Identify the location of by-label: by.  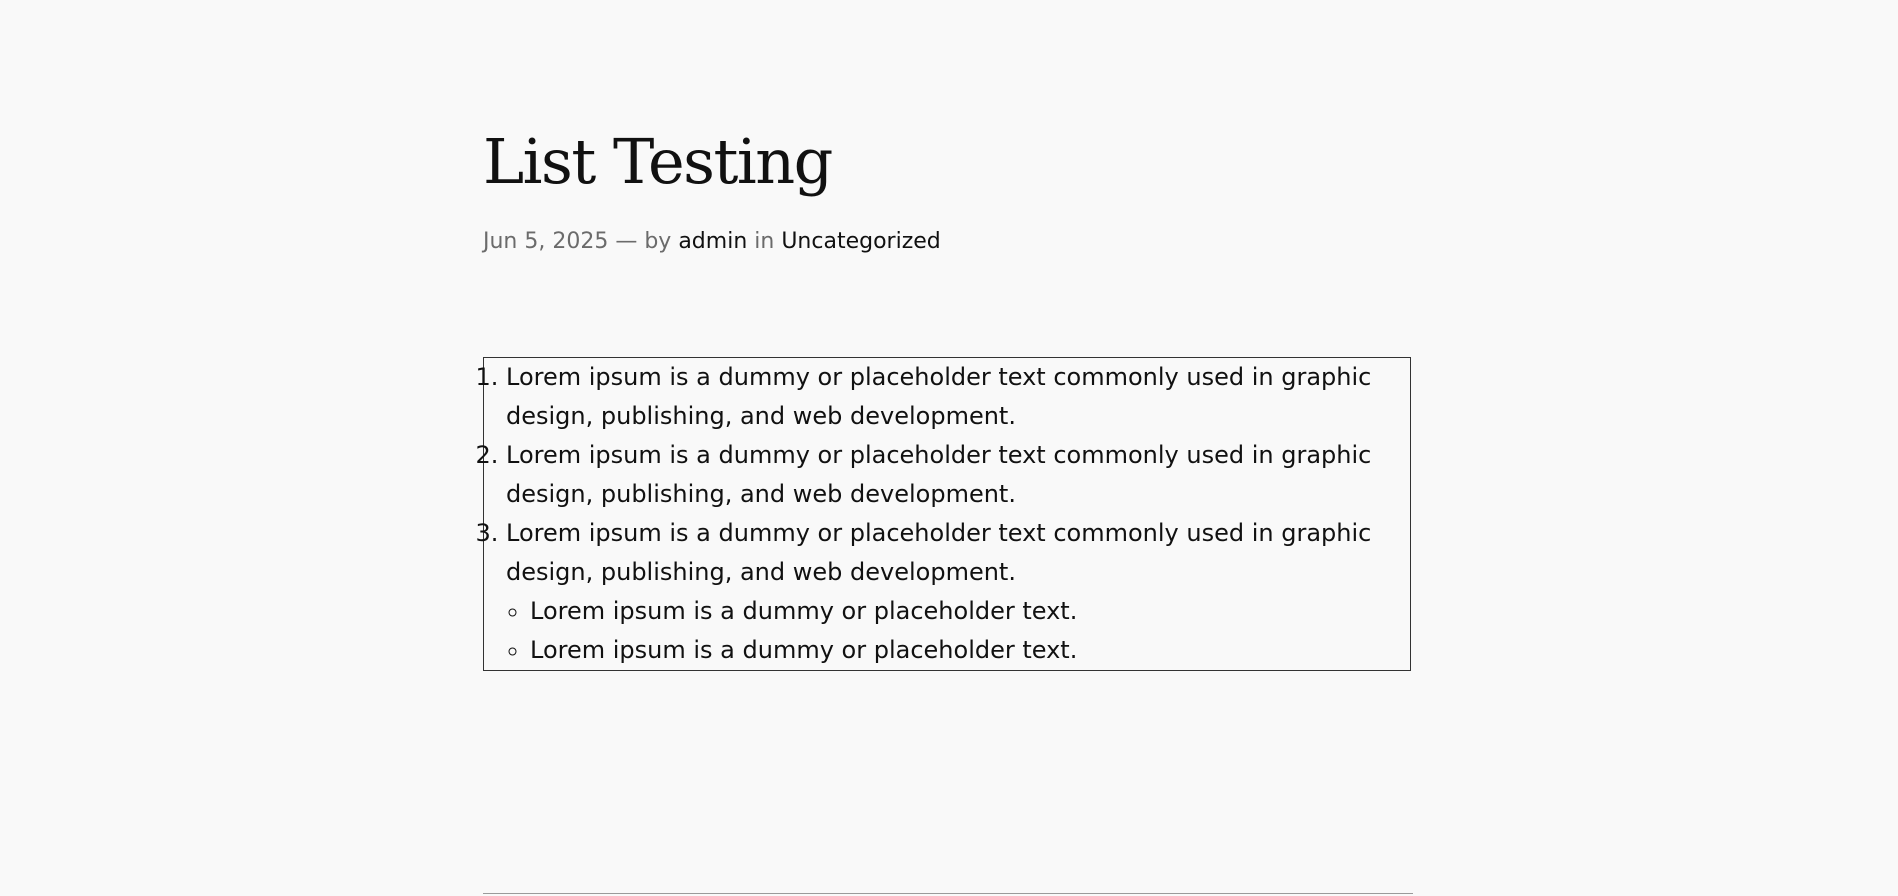
(658, 241).